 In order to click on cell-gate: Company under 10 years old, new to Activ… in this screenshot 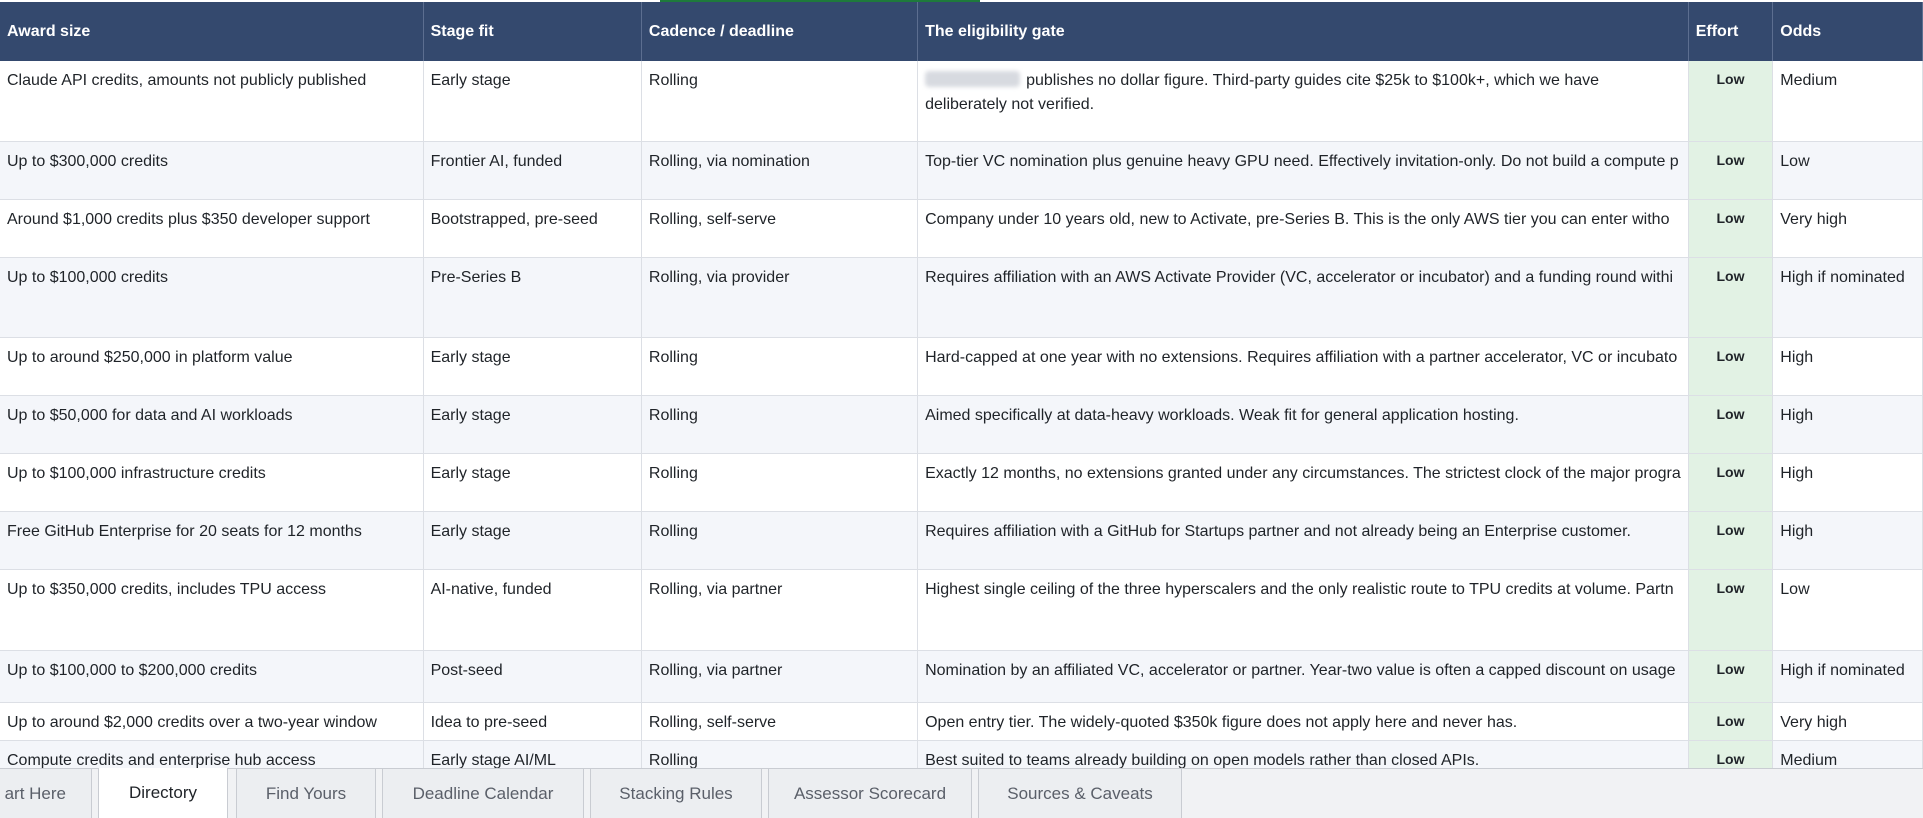, I will do `click(1303, 228)`.